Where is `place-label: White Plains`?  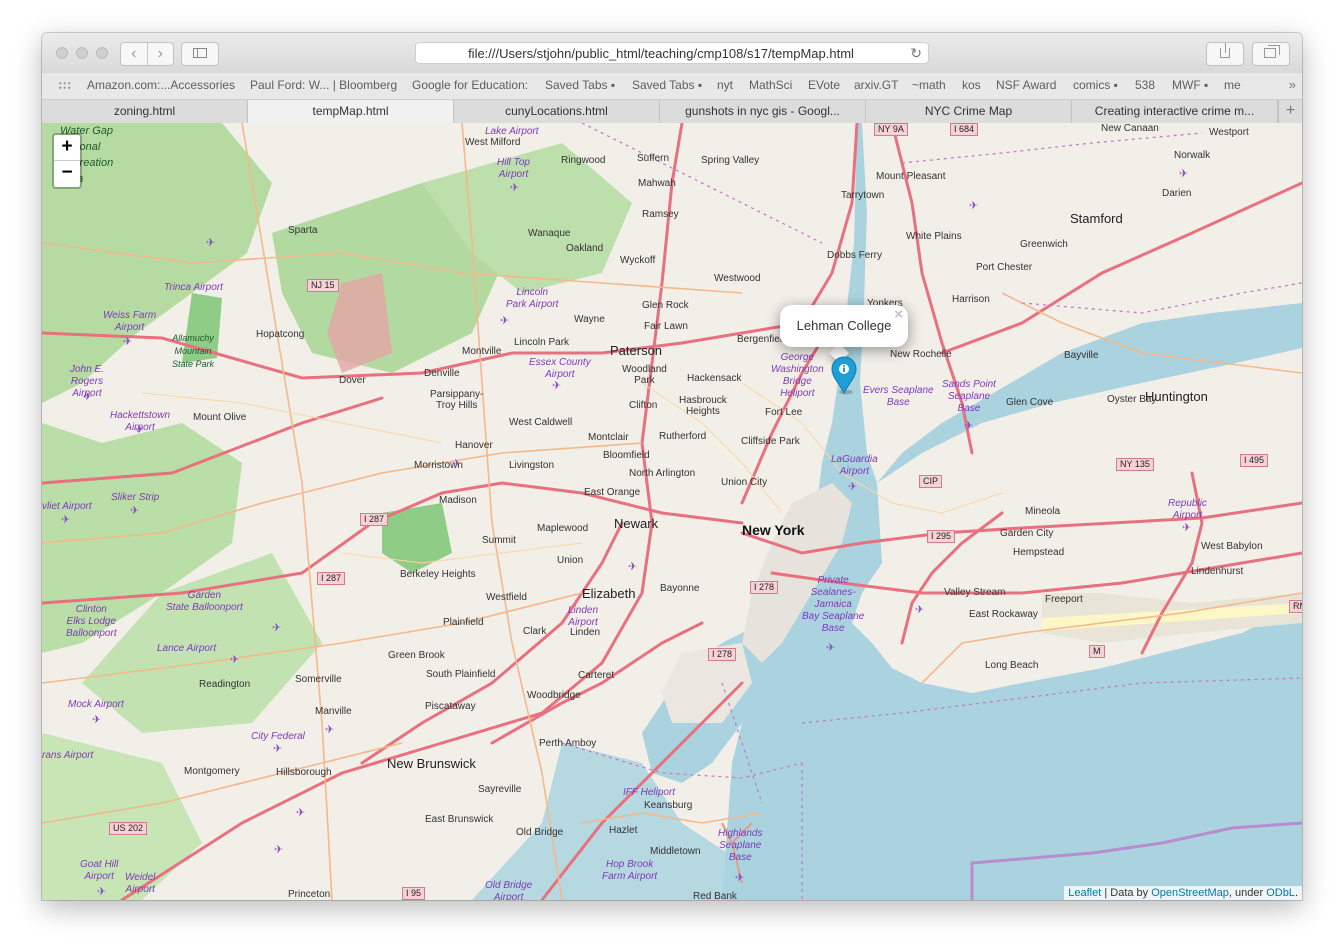 place-label: White Plains is located at coordinates (934, 236).